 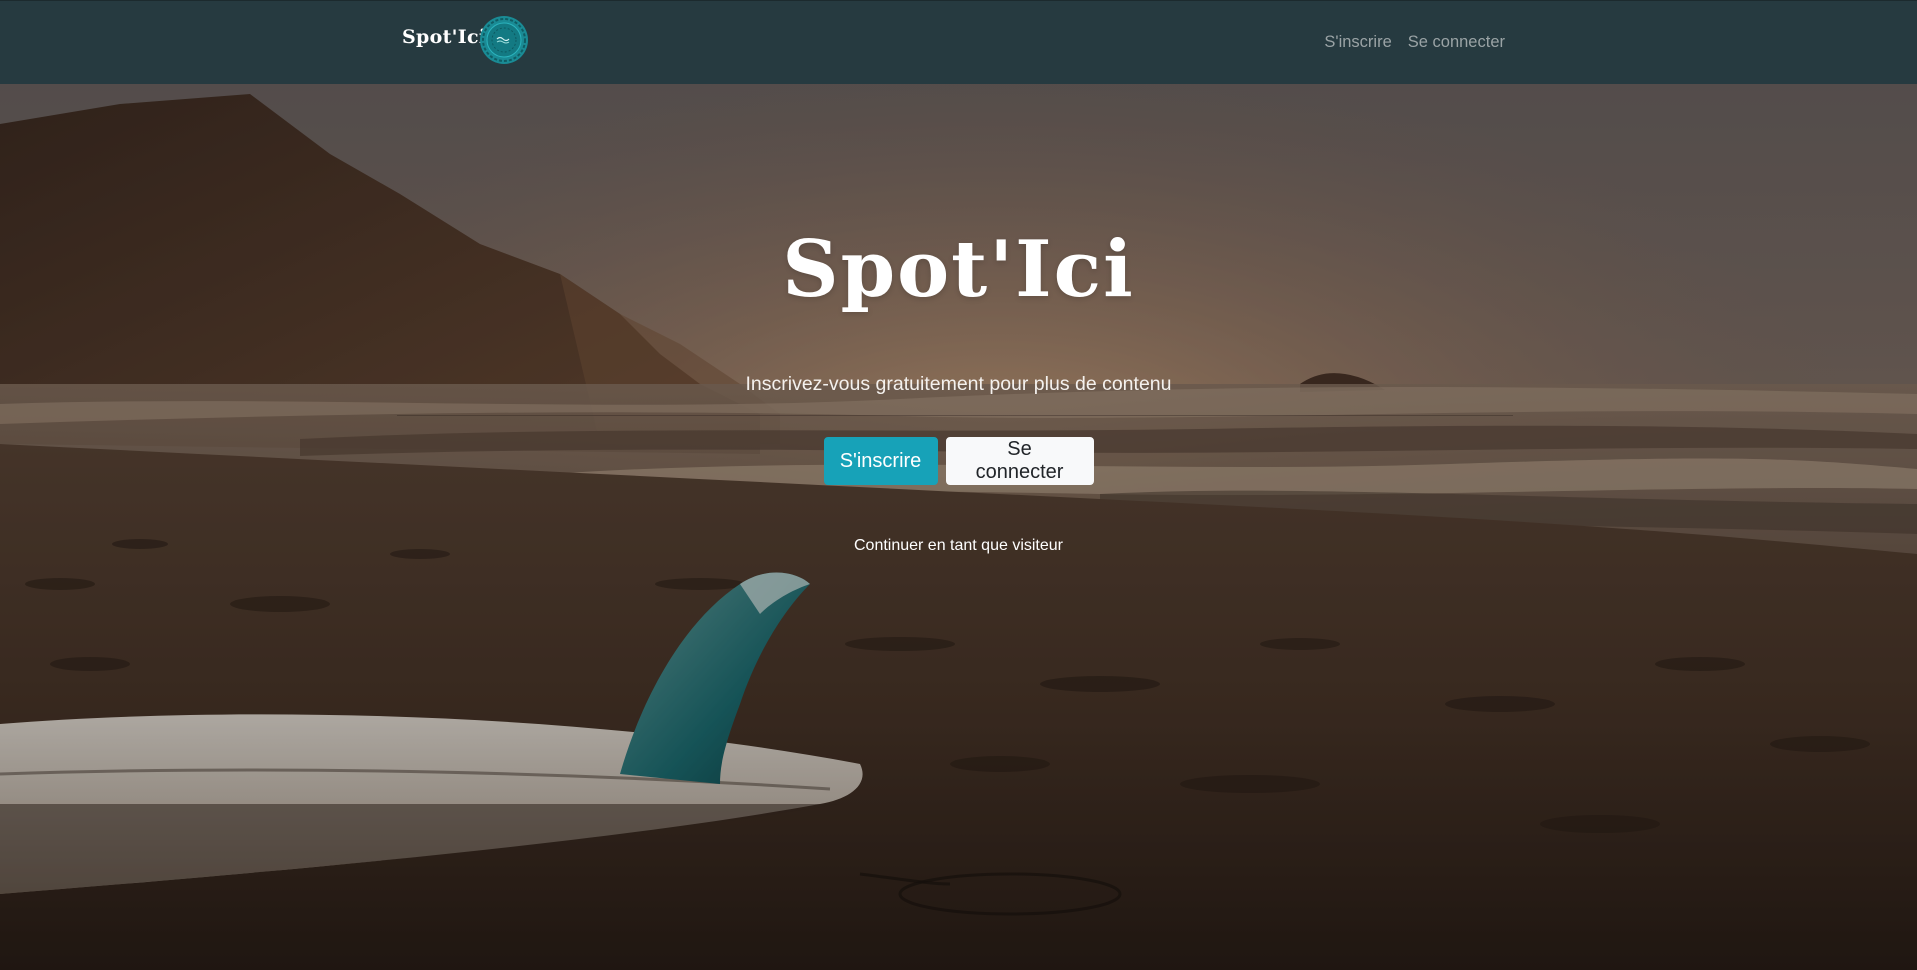 I want to click on hero-button-group: S'inscrire Se connecter, so click(x=958, y=461).